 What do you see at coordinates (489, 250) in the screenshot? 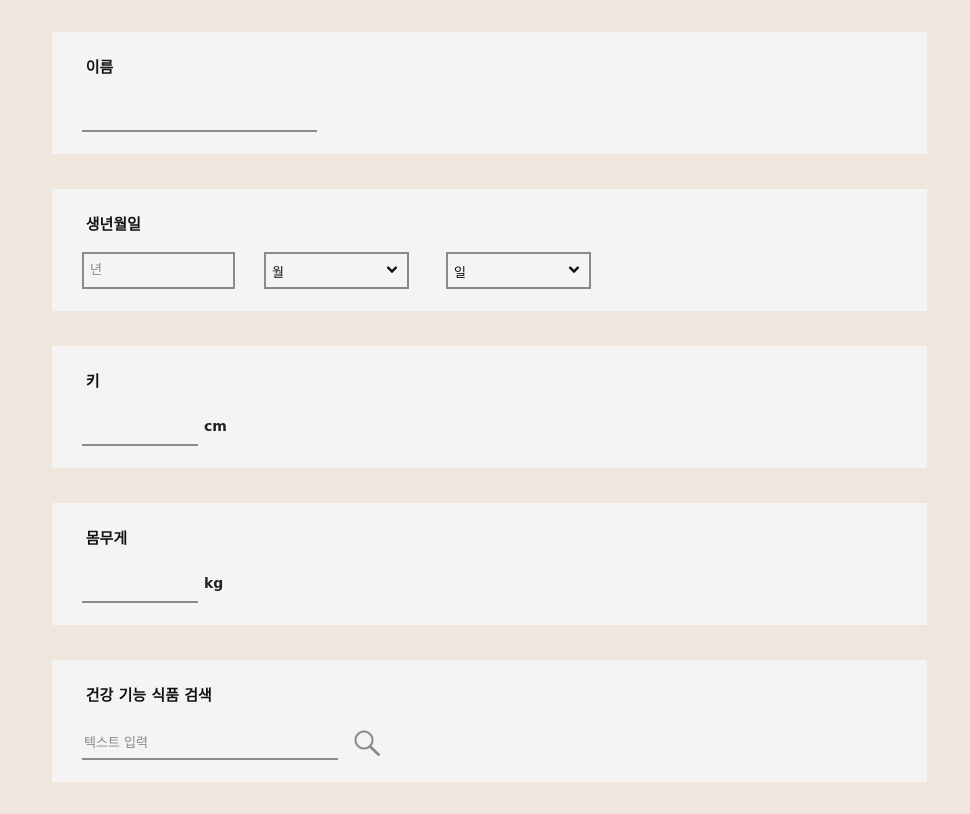
I see `birthdate-section: 생년월일 월 일` at bounding box center [489, 250].